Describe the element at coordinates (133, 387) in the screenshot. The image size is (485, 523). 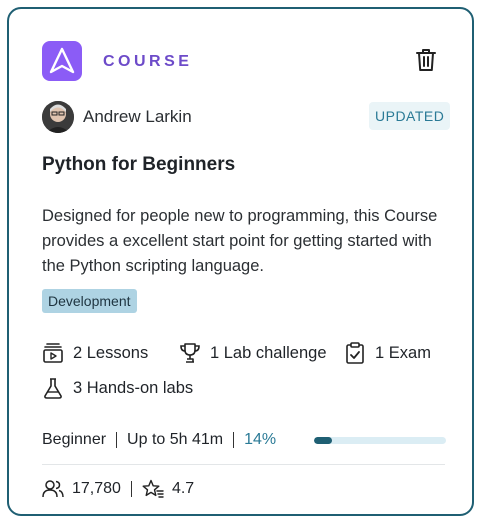
I see `hands-on-labs-label: 3 Hands-on labs` at that location.